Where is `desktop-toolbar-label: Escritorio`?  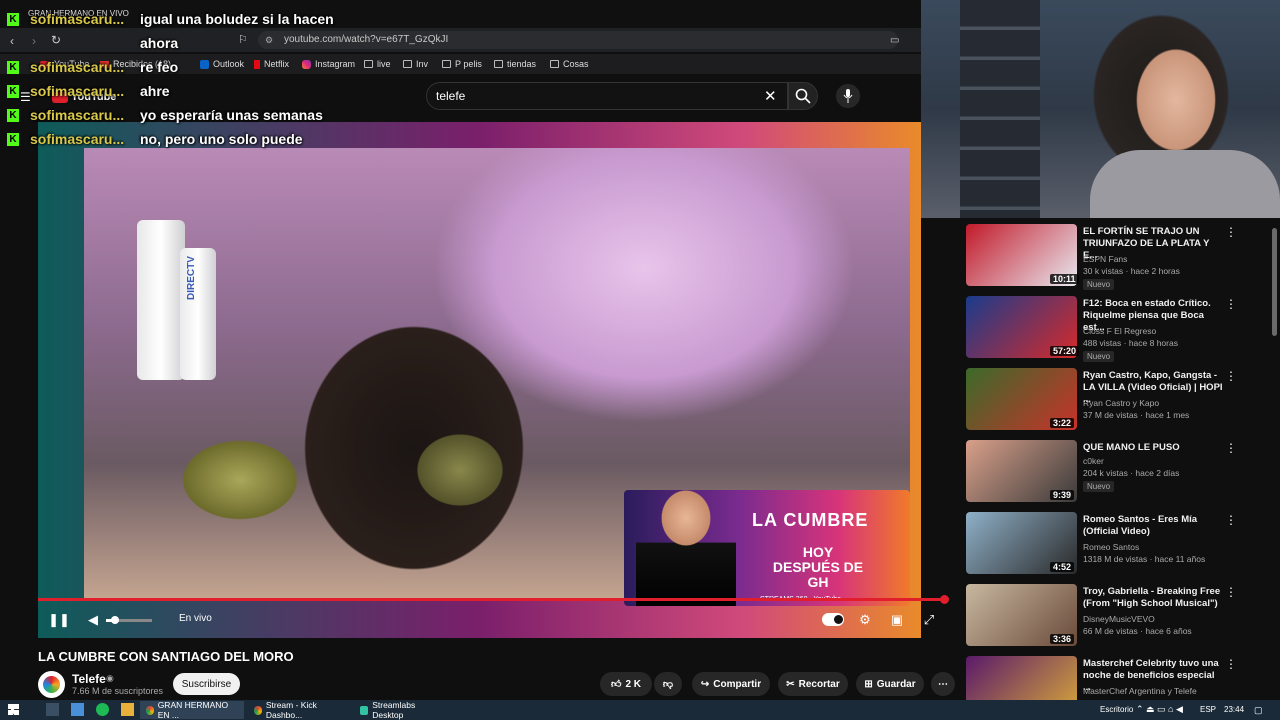
desktop-toolbar-label: Escritorio is located at coordinates (1116, 709).